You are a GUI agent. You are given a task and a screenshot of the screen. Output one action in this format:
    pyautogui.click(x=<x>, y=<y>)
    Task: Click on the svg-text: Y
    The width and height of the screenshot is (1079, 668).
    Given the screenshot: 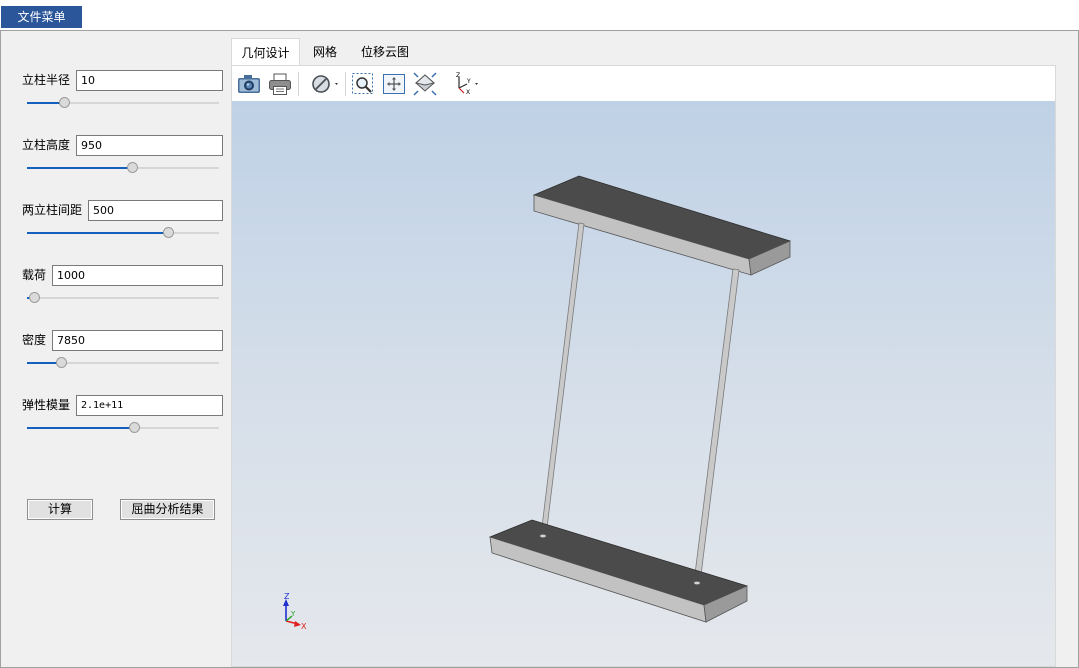 What is the action you would take?
    pyautogui.click(x=468, y=81)
    